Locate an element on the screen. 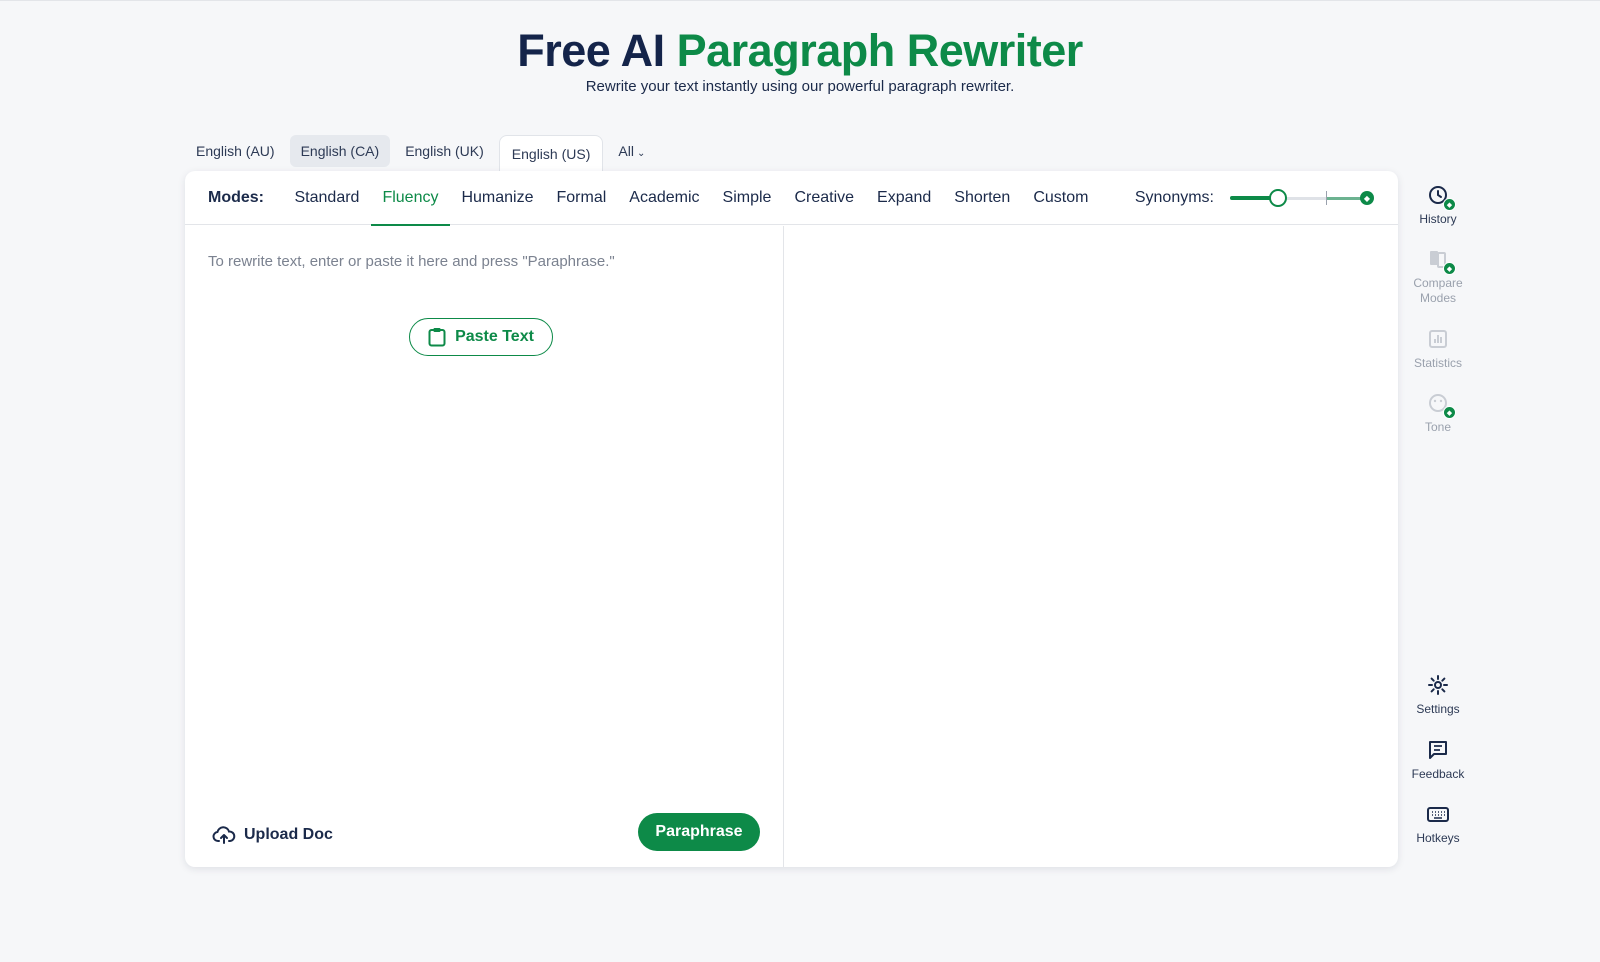  sidebar-label-history: History is located at coordinates (1438, 219).